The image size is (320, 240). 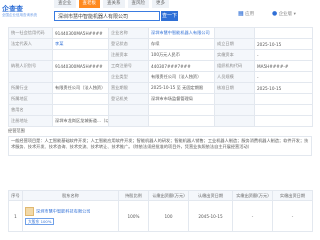 I want to click on shareholder-tag: 大股东 100%, so click(x=40, y=221).